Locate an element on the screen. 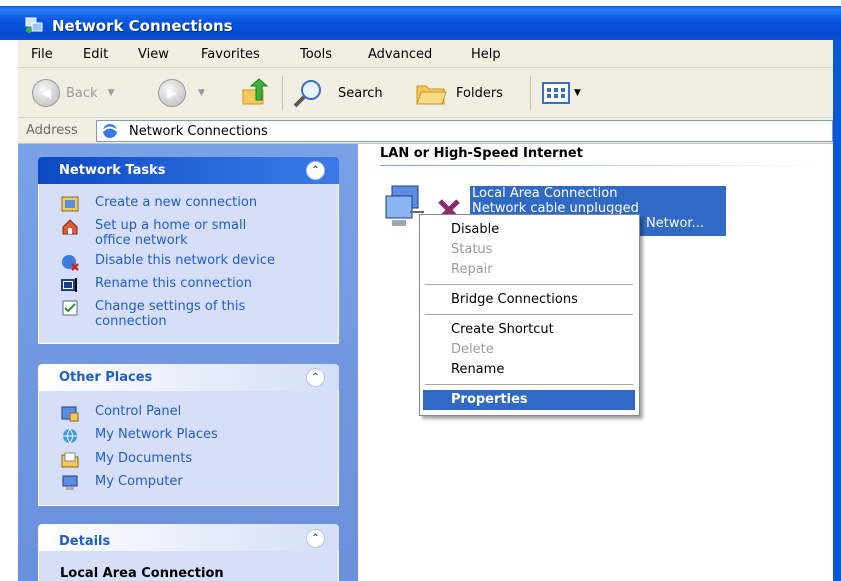 The height and width of the screenshot is (581, 841). address-bar: Address Network Connections is located at coordinates (425, 131).